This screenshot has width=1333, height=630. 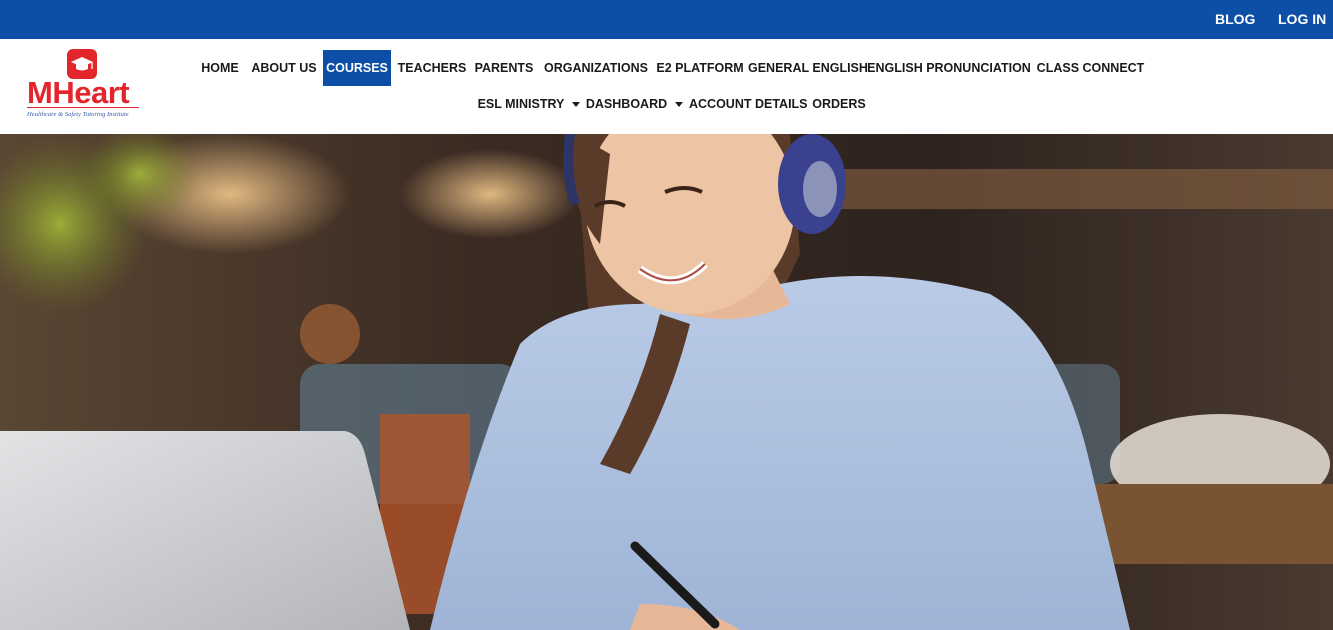 I want to click on logo-brand-text: MHeart, so click(x=78, y=92).